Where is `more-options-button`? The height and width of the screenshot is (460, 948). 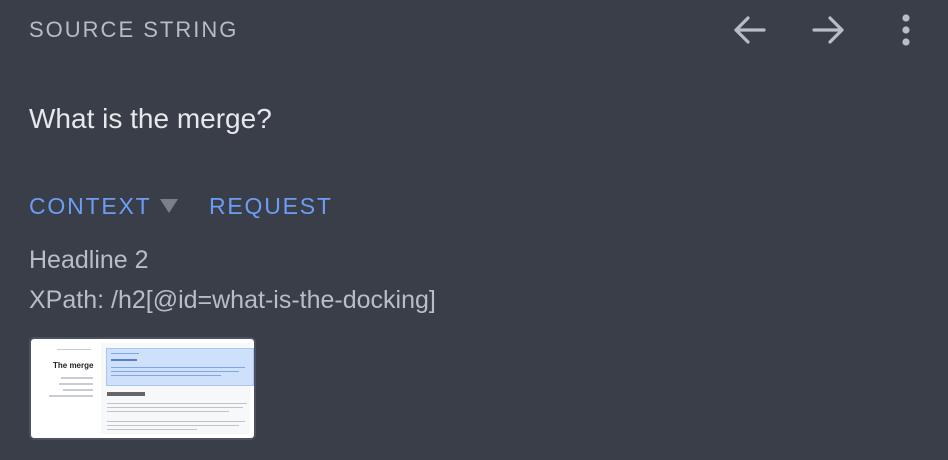
more-options-button is located at coordinates (906, 30).